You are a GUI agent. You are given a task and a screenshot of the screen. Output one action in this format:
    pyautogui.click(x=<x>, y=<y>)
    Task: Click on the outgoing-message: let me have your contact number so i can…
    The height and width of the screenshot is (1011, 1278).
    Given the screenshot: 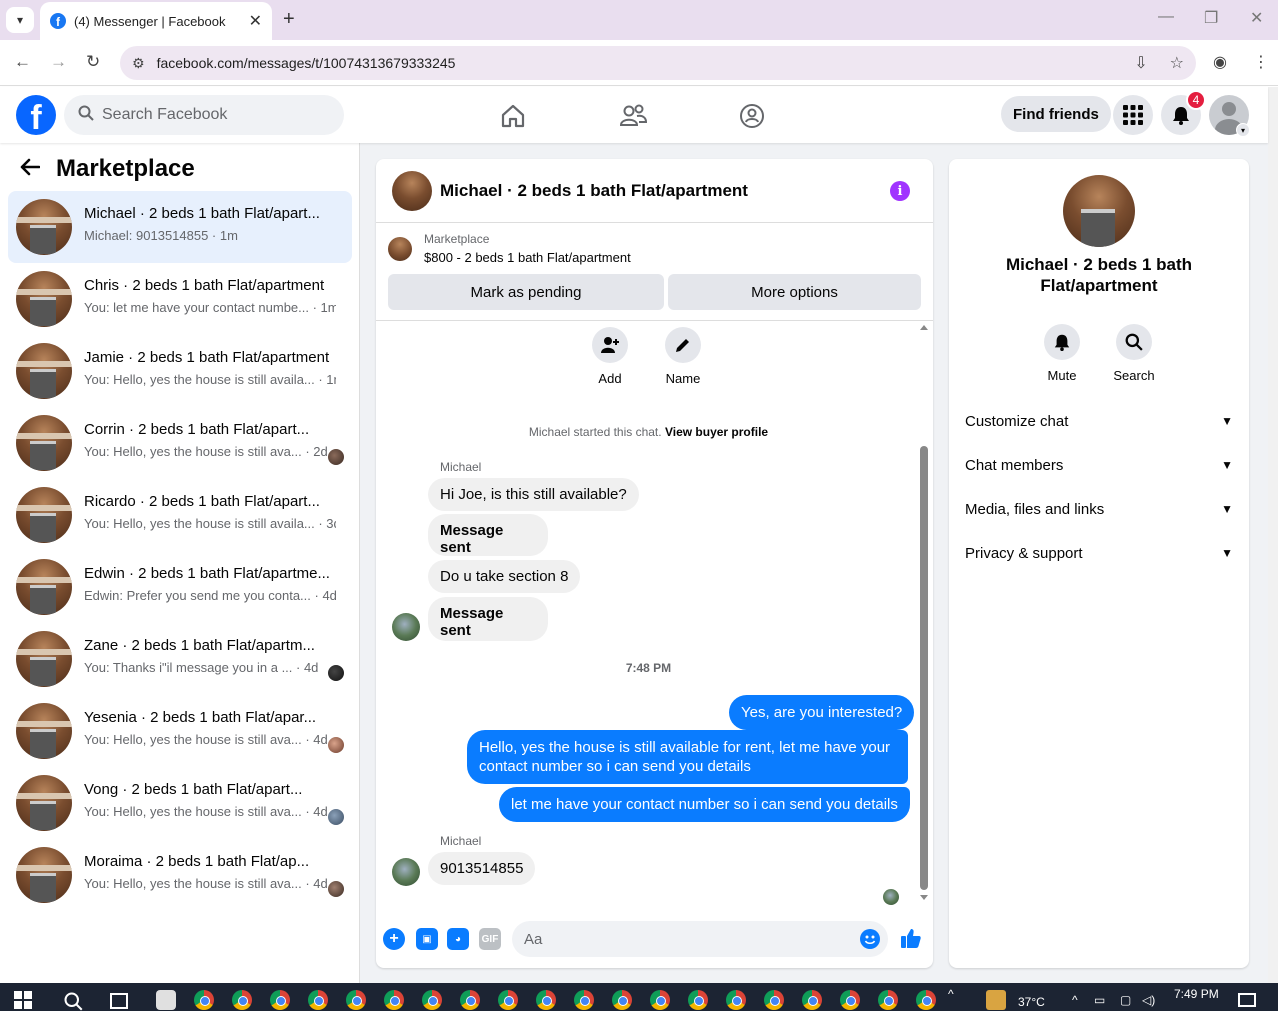 What is the action you would take?
    pyautogui.click(x=704, y=804)
    